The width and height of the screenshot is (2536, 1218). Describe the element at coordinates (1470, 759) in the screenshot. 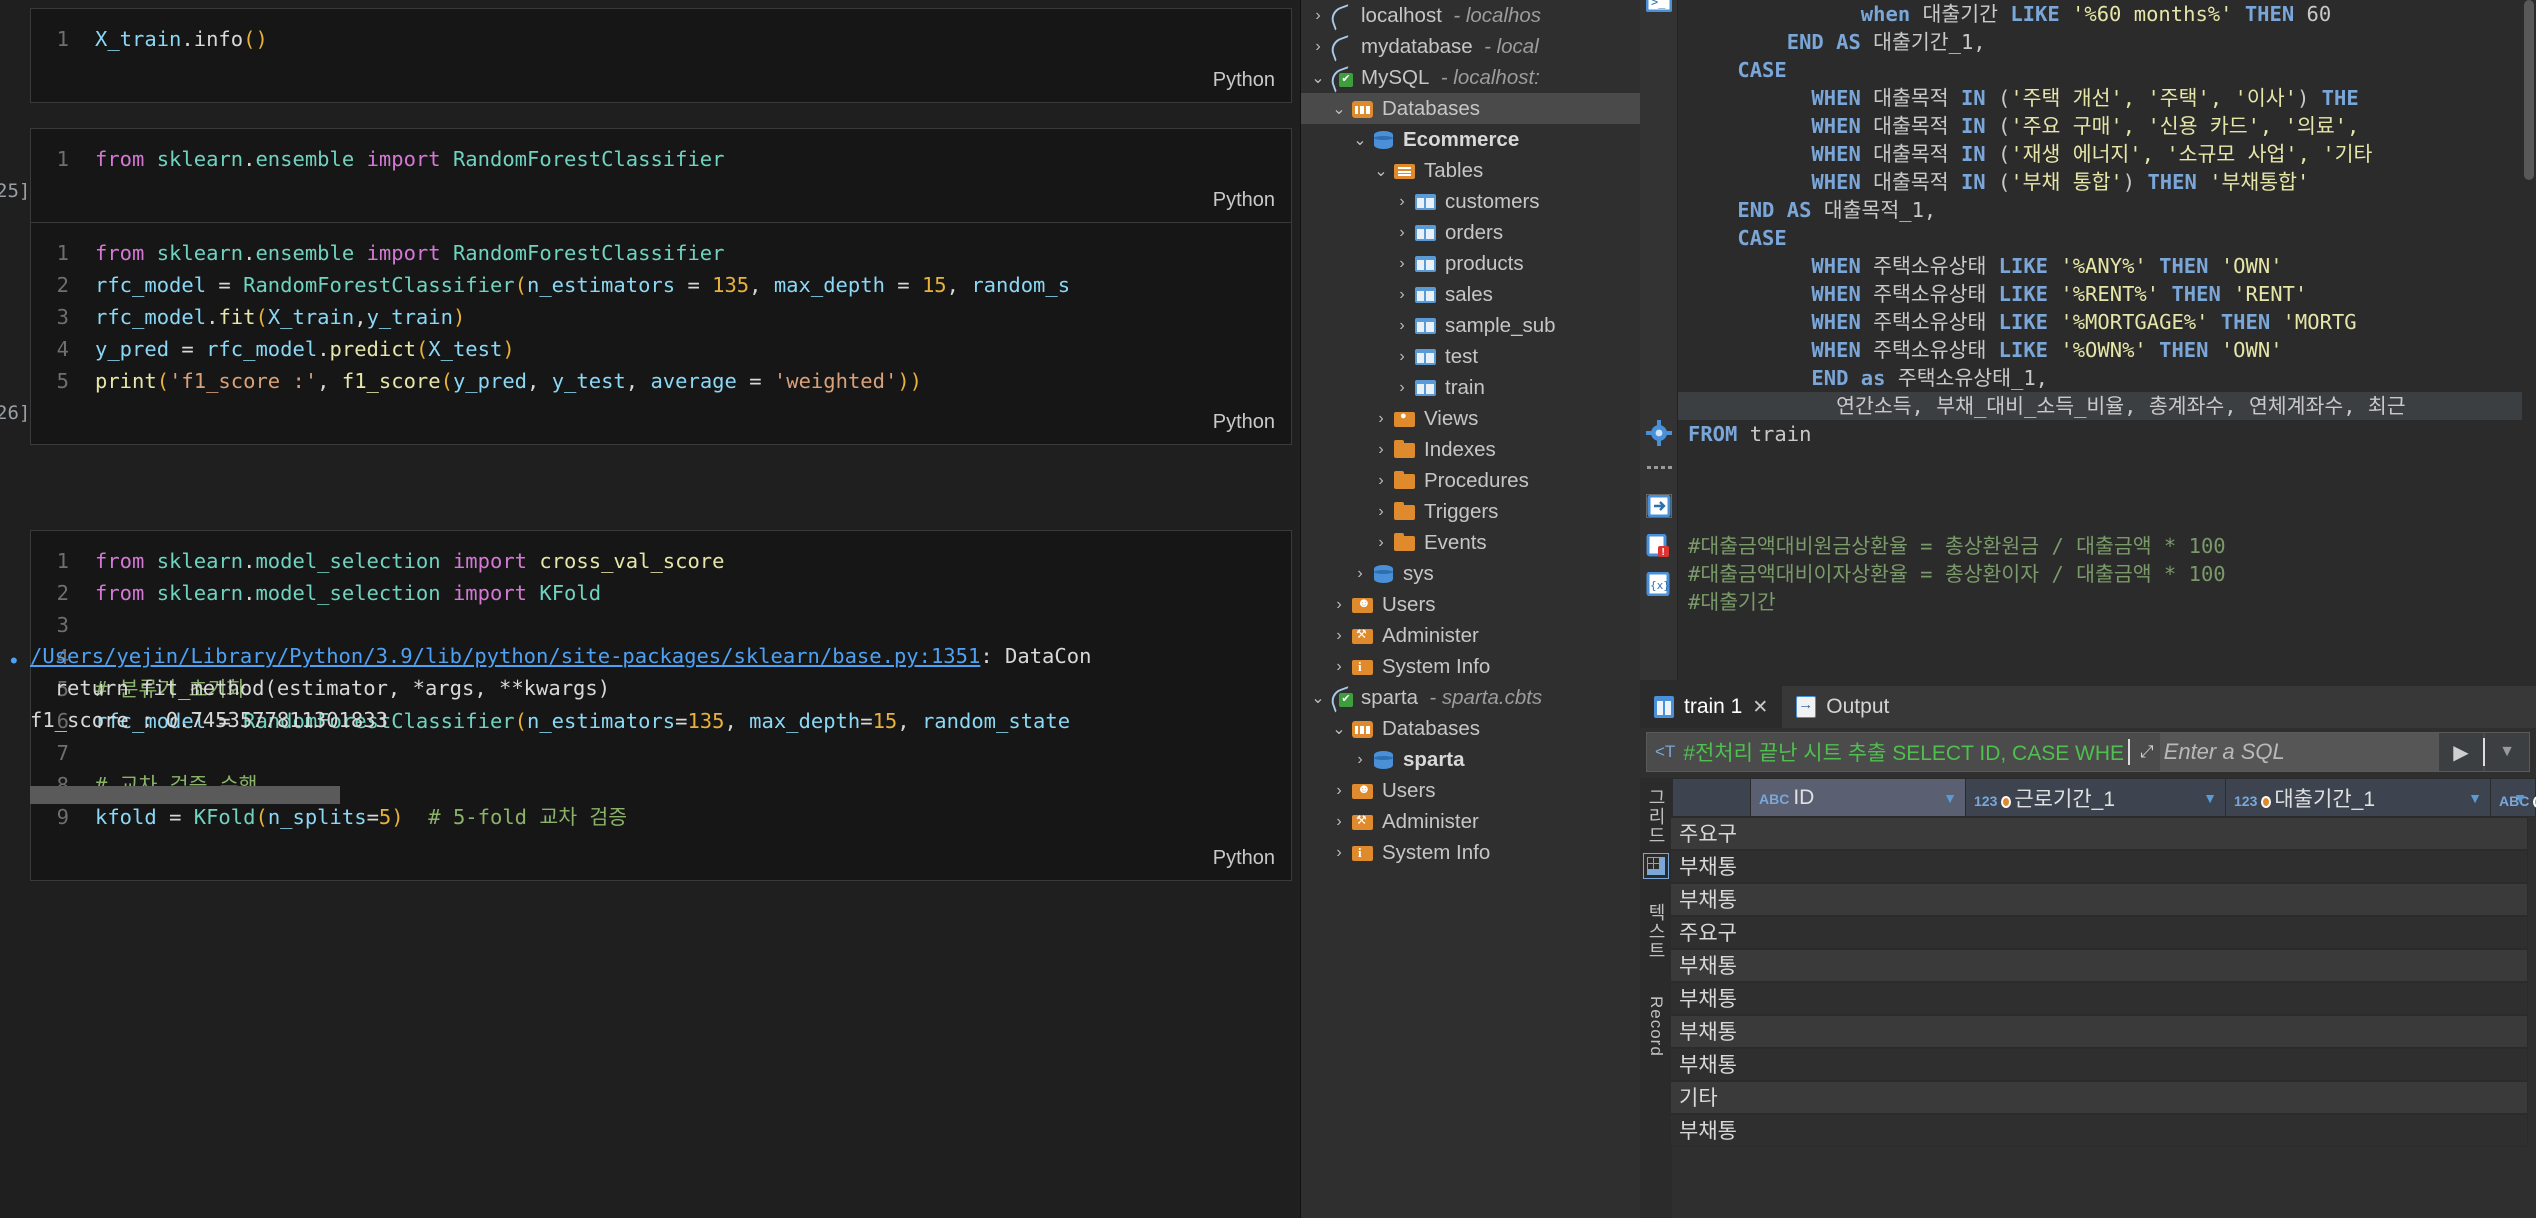

I see `tree-item-sparta: › sparta` at that location.